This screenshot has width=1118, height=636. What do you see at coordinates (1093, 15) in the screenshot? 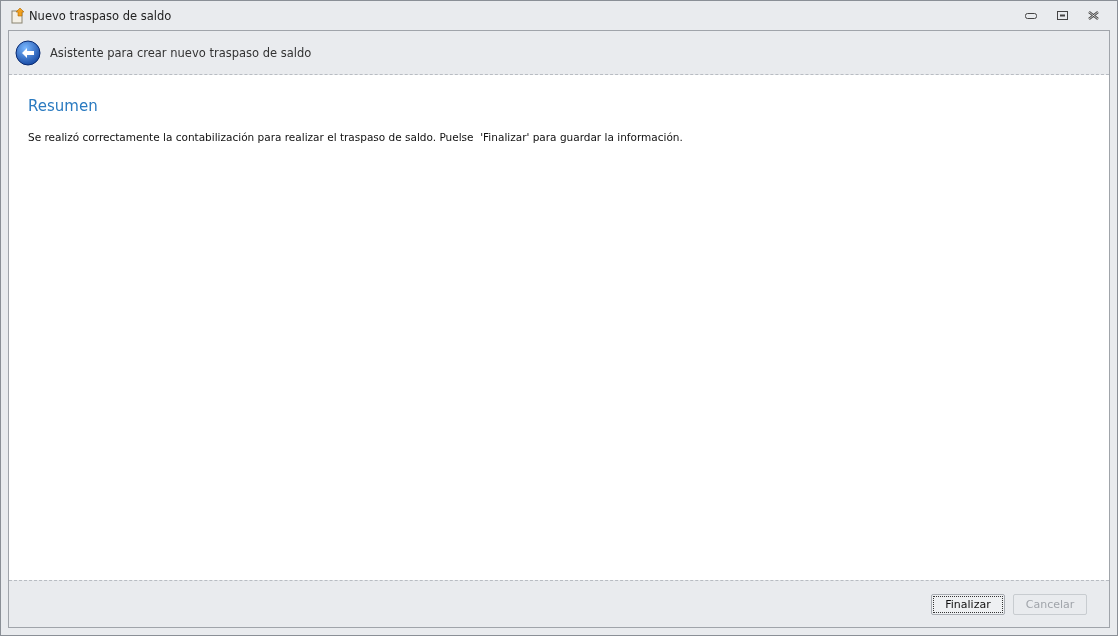
I see `close-icon` at bounding box center [1093, 15].